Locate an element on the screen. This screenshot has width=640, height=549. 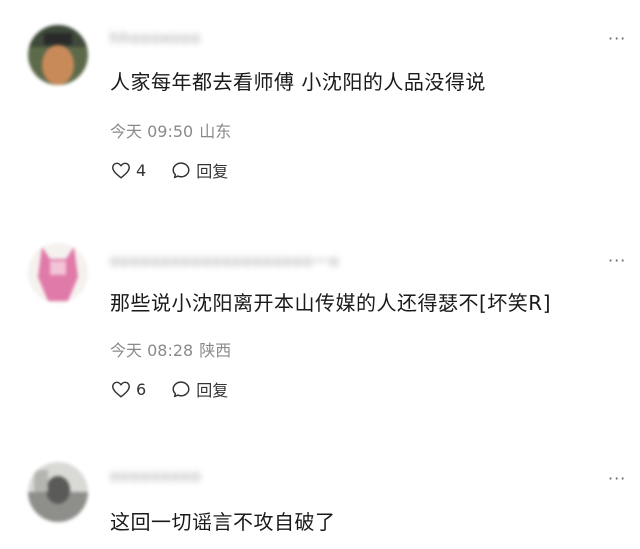
comment-text: 这回一切谣言不攻自破了 is located at coordinates (223, 522).